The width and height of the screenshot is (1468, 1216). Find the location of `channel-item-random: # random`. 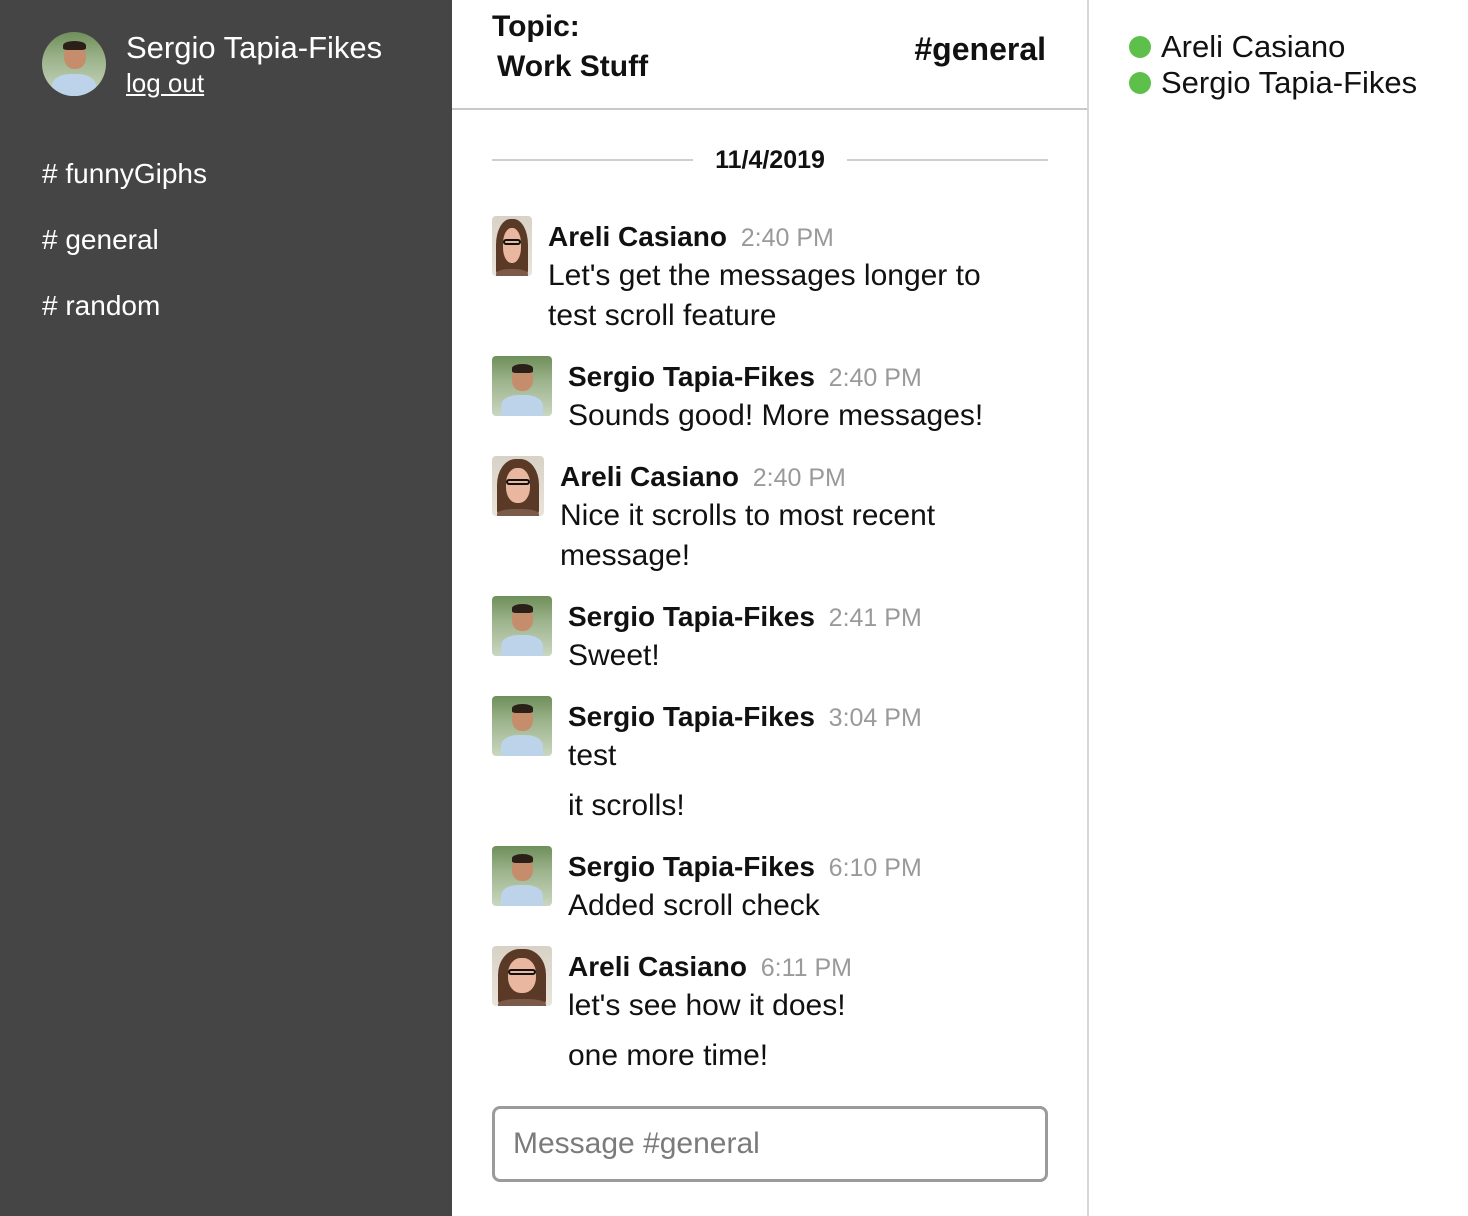

channel-item-random: # random is located at coordinates (124, 317).